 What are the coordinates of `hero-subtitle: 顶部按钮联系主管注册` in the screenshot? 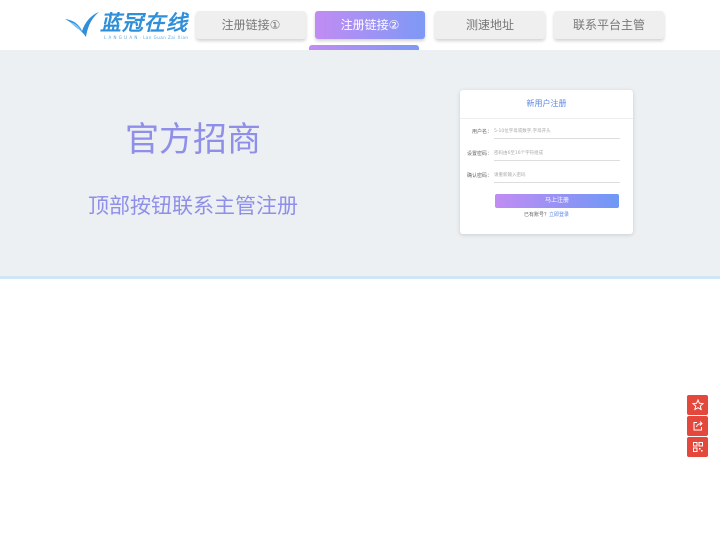 It's located at (193, 206).